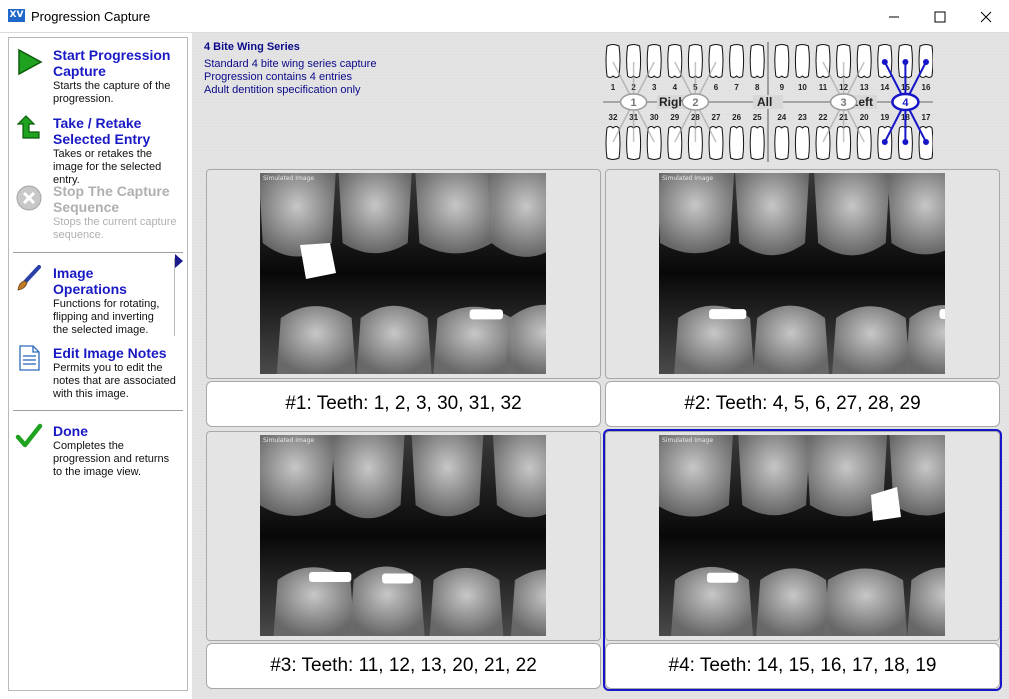 The width and height of the screenshot is (1009, 699). What do you see at coordinates (174, 297) in the screenshot?
I see `submenu-divider` at bounding box center [174, 297].